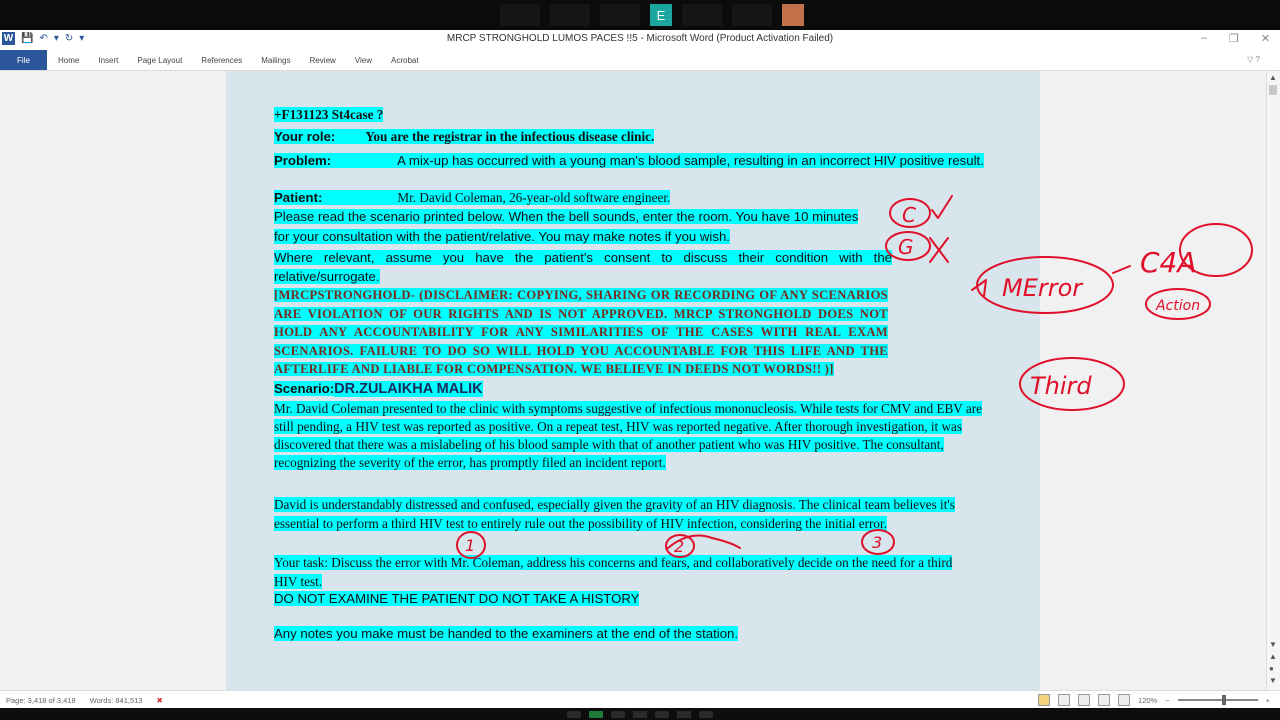 This screenshot has width=1280, height=720. I want to click on zoom-level: 120%, so click(1147, 700).